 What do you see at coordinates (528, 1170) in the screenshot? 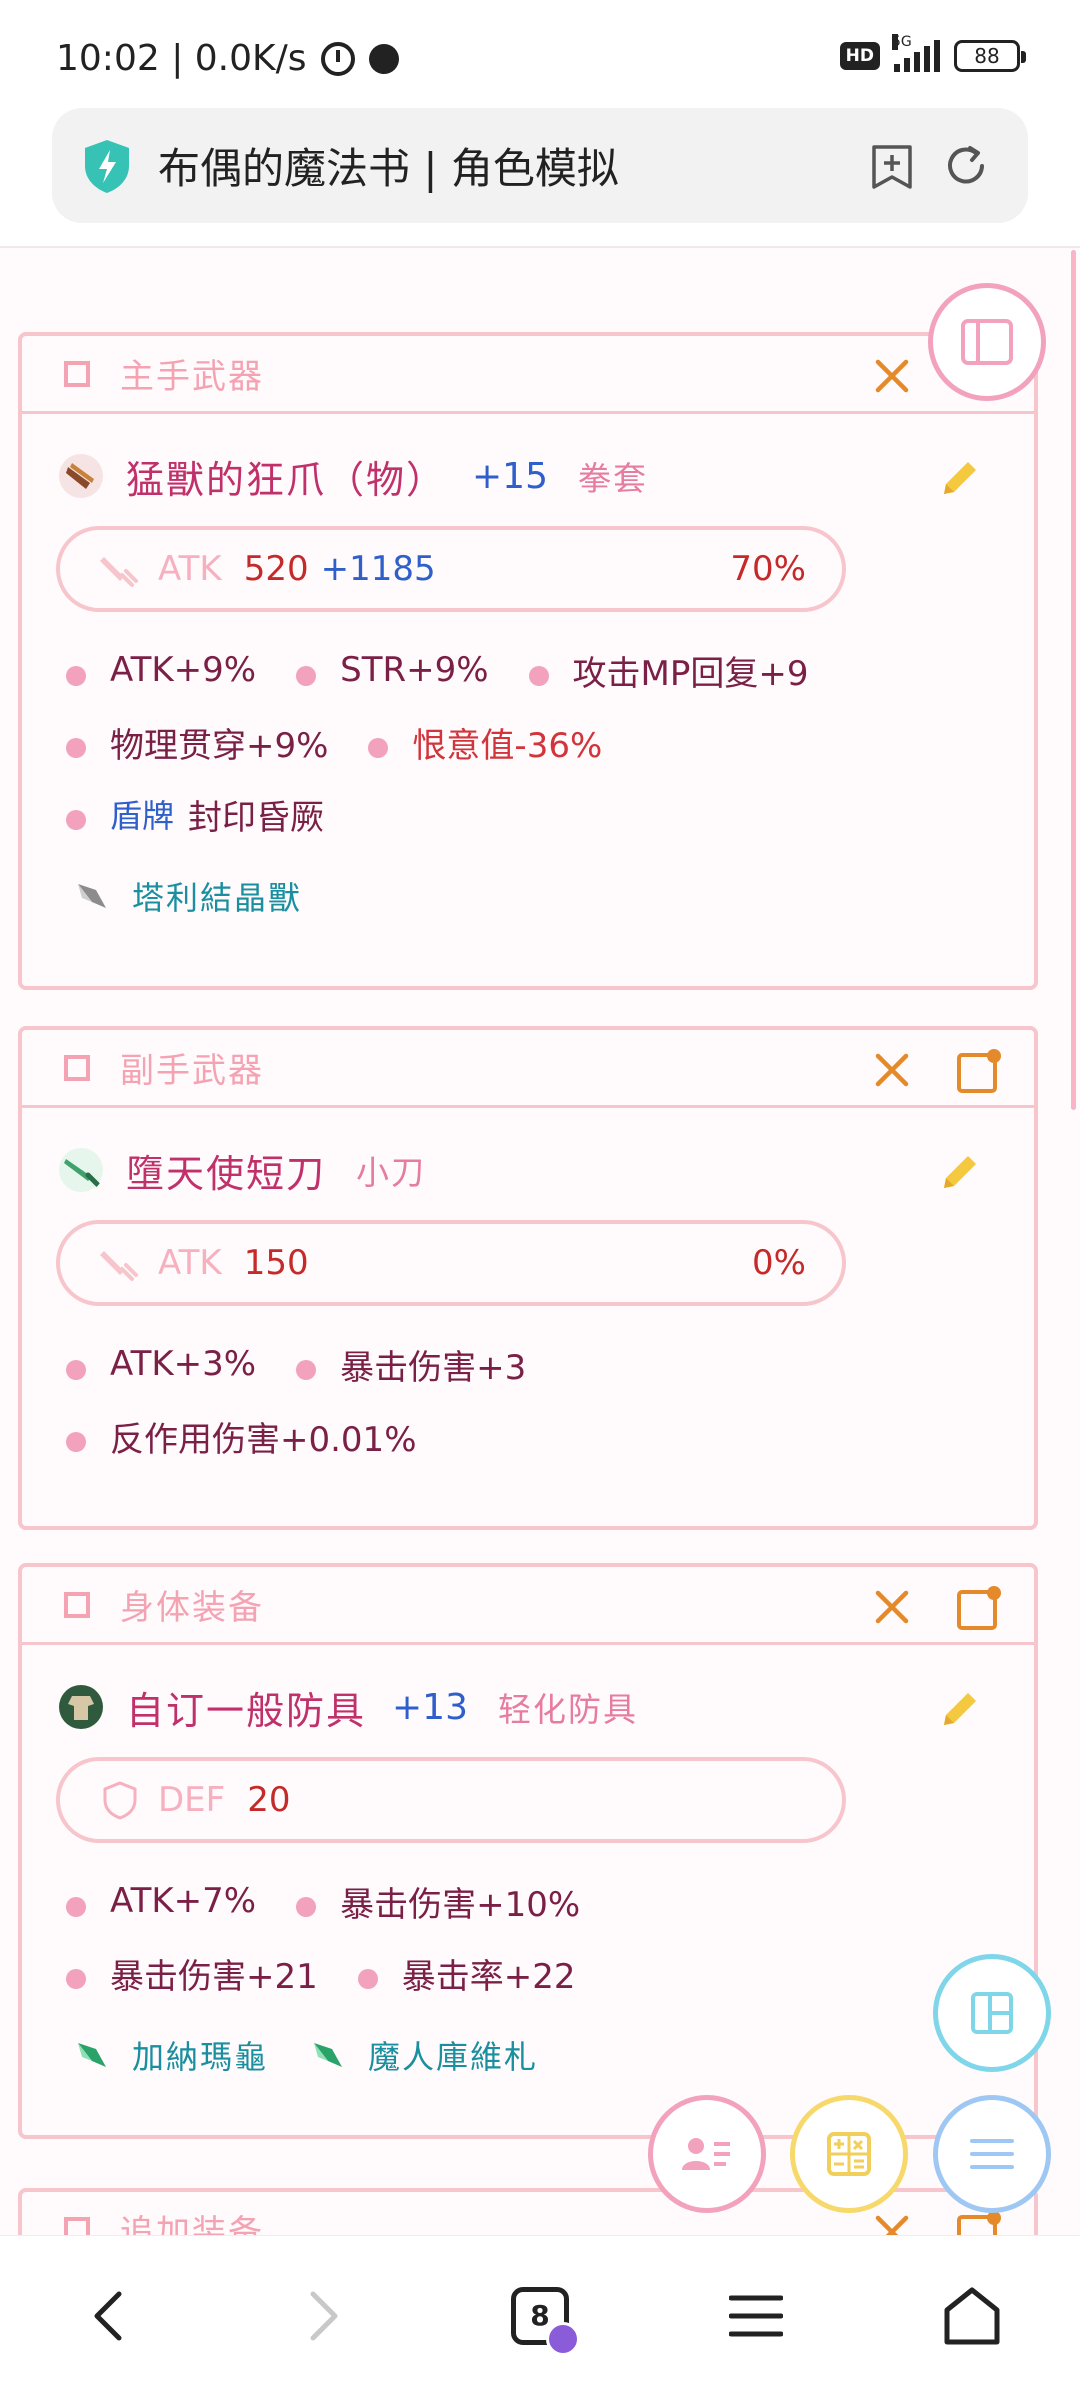
I see `item-row: 墮天使短刀 小刀` at bounding box center [528, 1170].